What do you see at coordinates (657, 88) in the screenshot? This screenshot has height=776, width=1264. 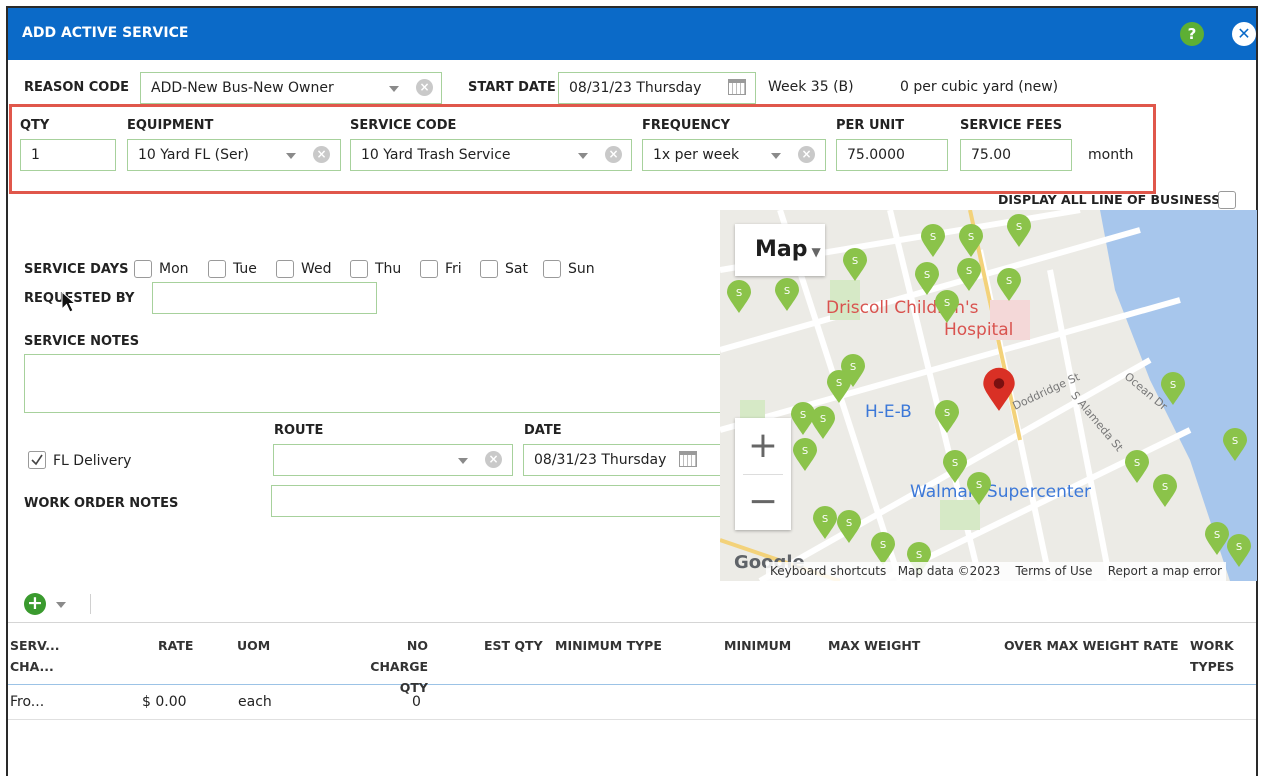 I see `start-date-field: 08/31/23 Thursday` at bounding box center [657, 88].